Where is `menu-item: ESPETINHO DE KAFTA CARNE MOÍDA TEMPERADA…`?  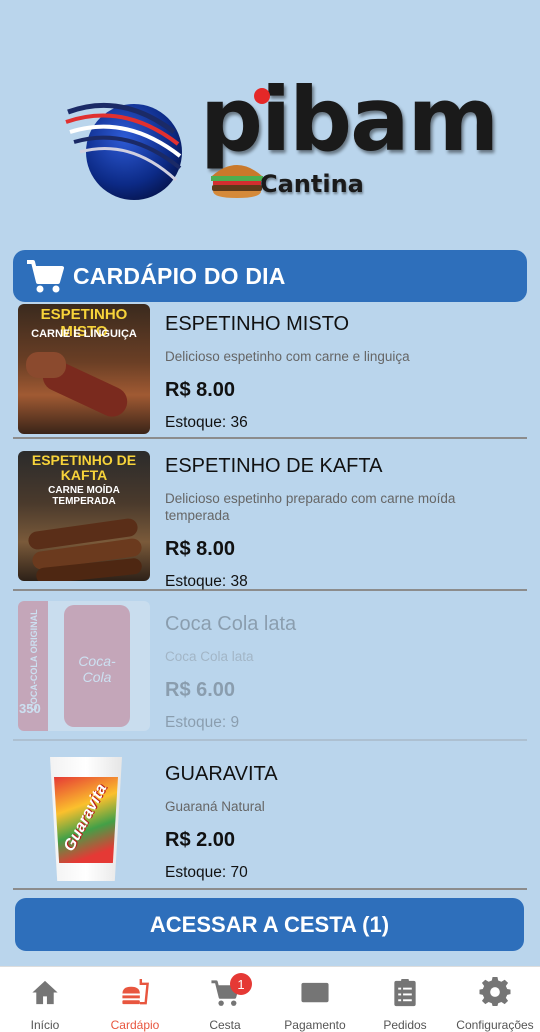 menu-item: ESPETINHO DE KAFTA CARNE MOÍDA TEMPERADA… is located at coordinates (270, 515).